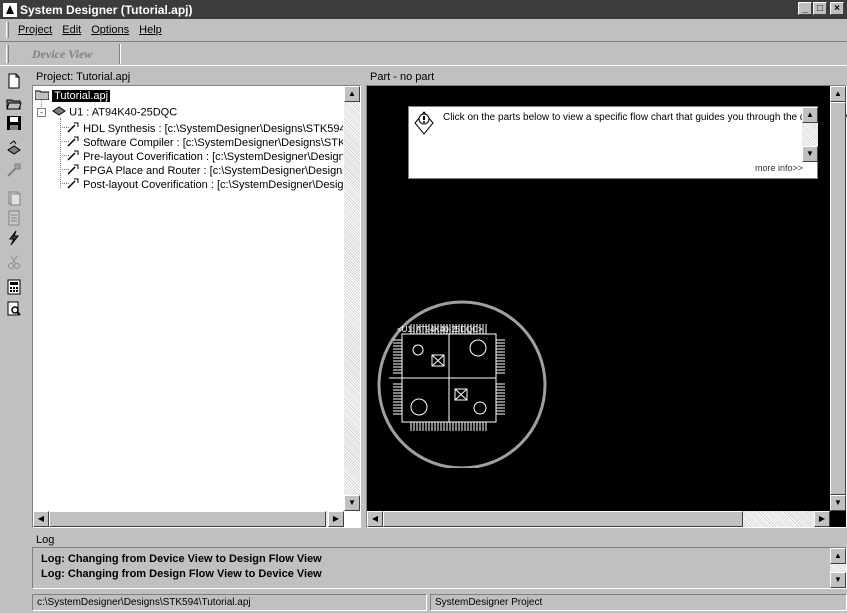  What do you see at coordinates (14, 81) in the screenshot?
I see `new-document-icon` at bounding box center [14, 81].